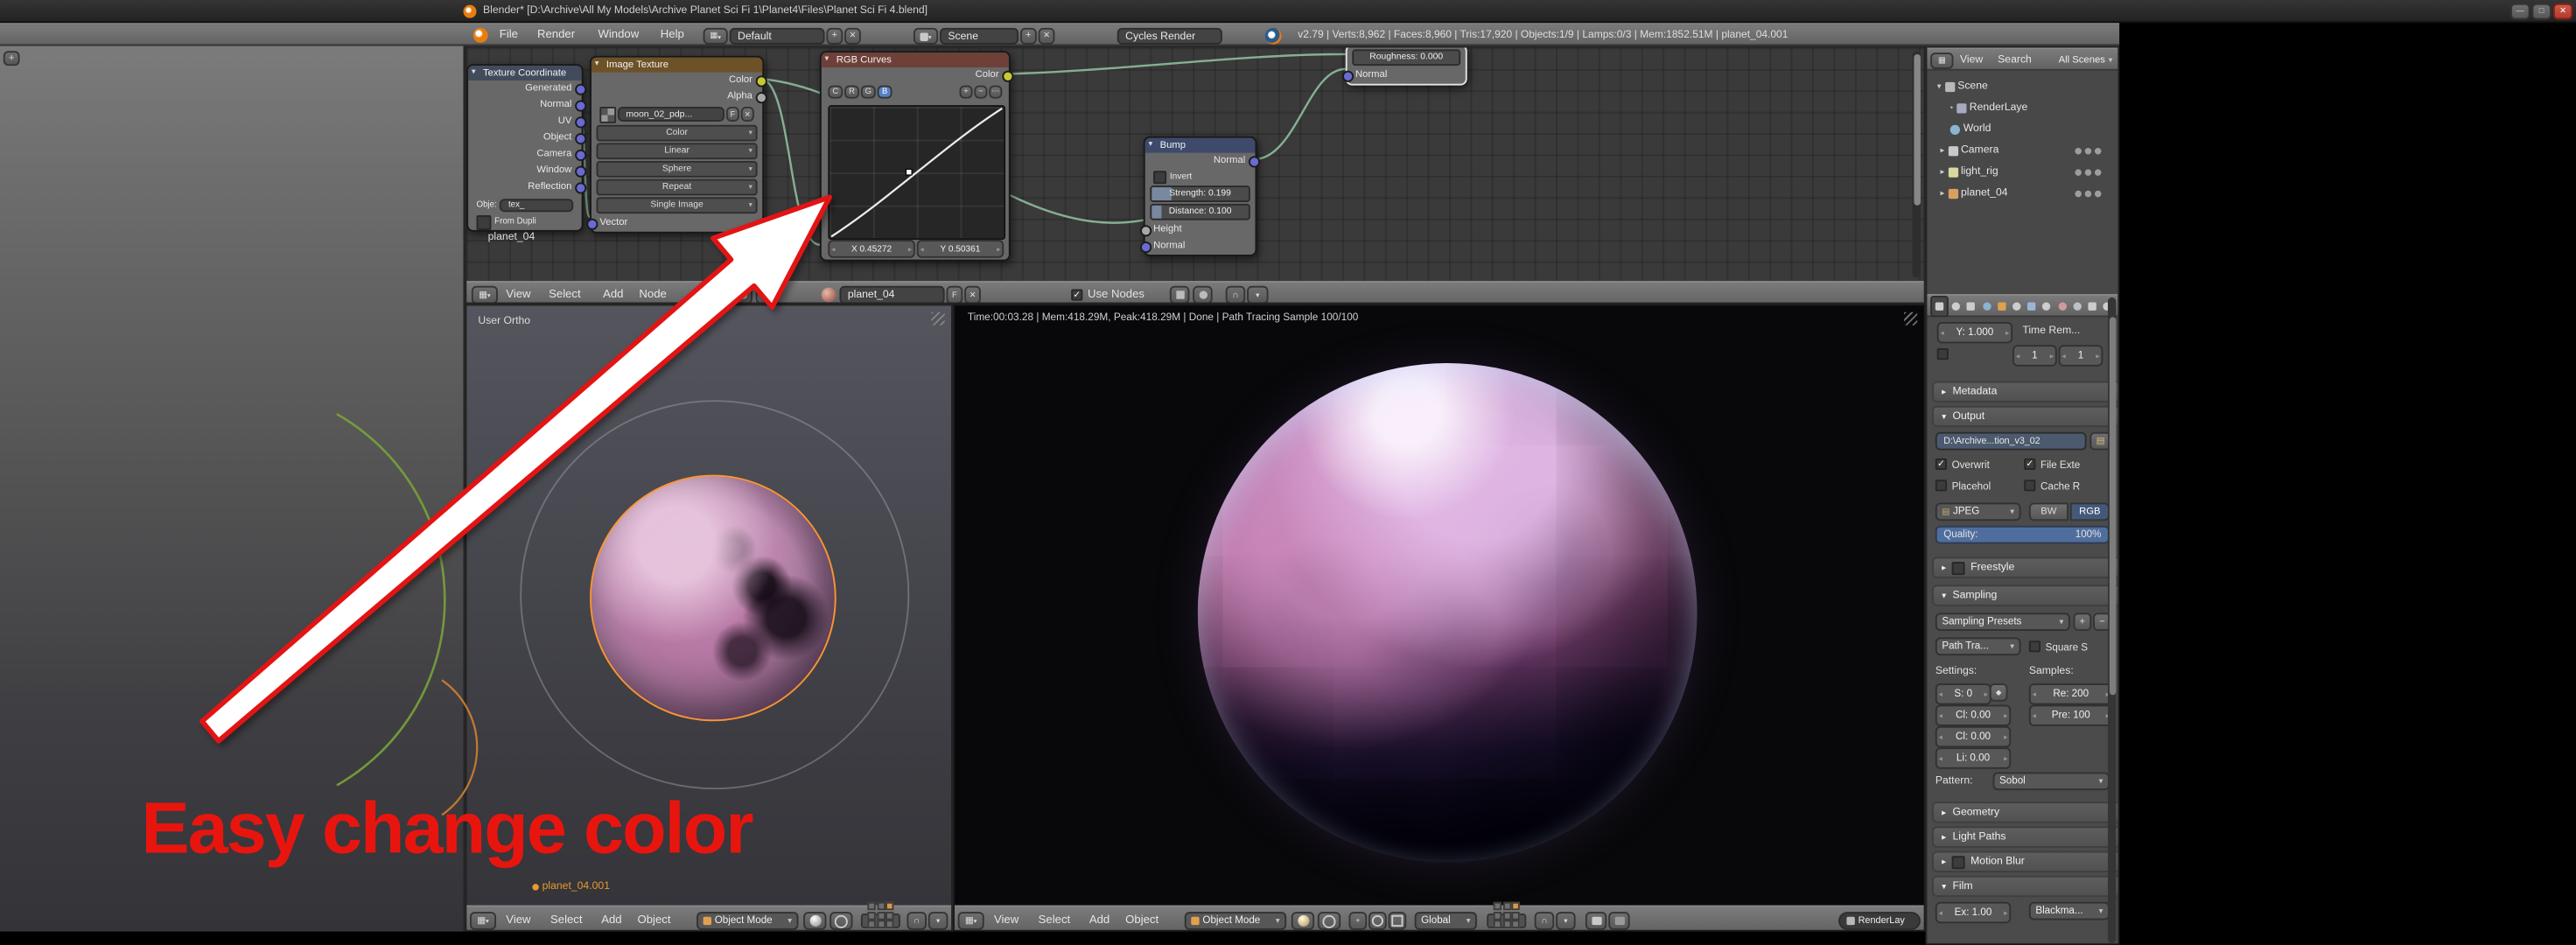 The image size is (2576, 945). Describe the element at coordinates (1973, 758) in the screenshot. I see `light-threshold-field: Li: 0.00` at that location.